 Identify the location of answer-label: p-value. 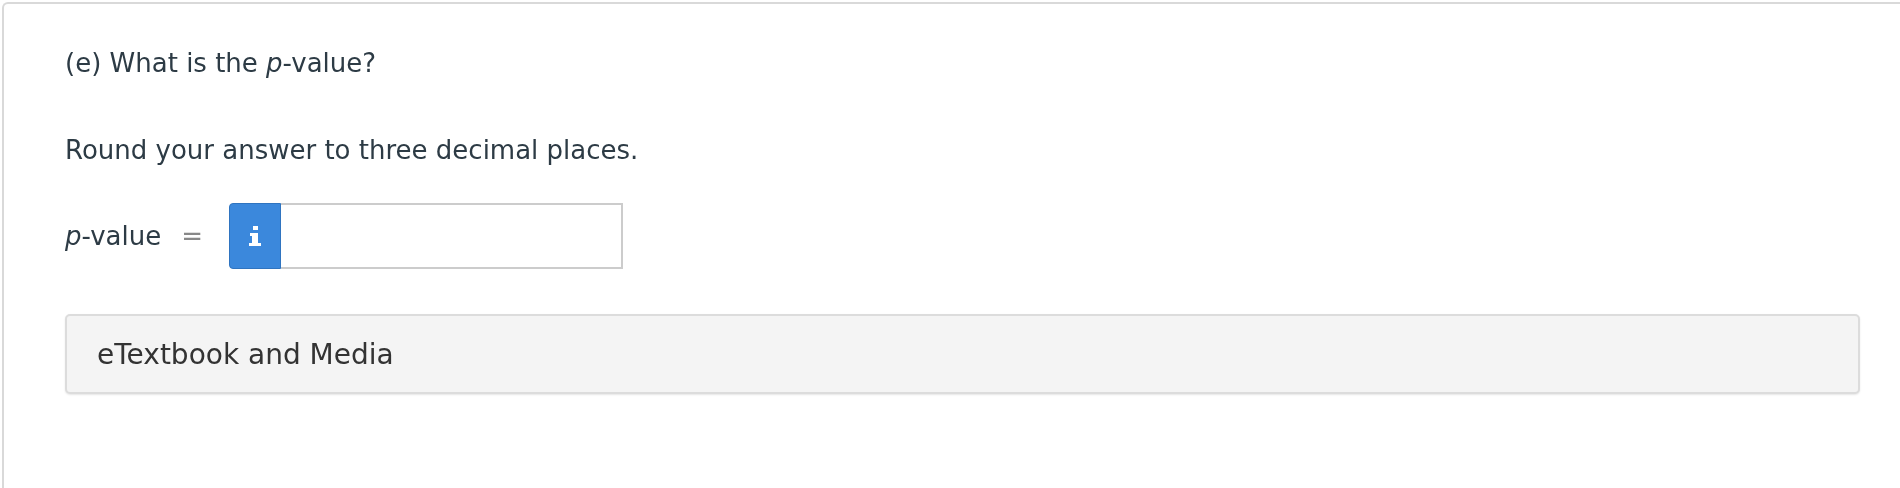
(113, 236).